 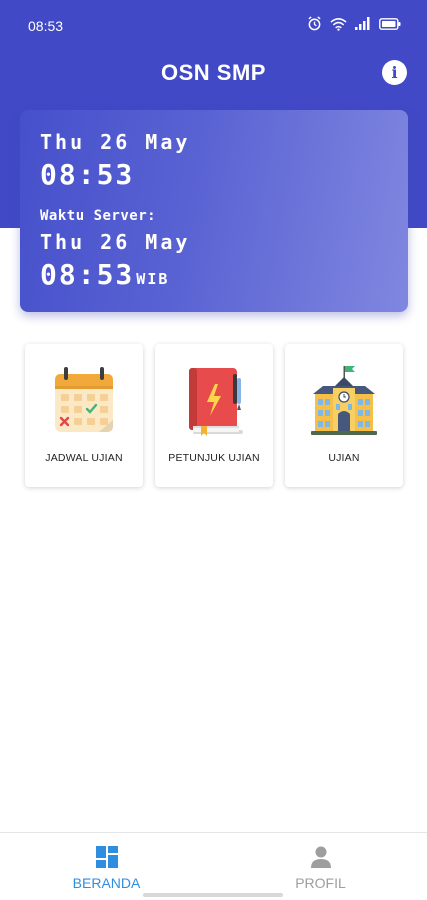 I want to click on server-date: Thu 26 May, so click(x=115, y=242).